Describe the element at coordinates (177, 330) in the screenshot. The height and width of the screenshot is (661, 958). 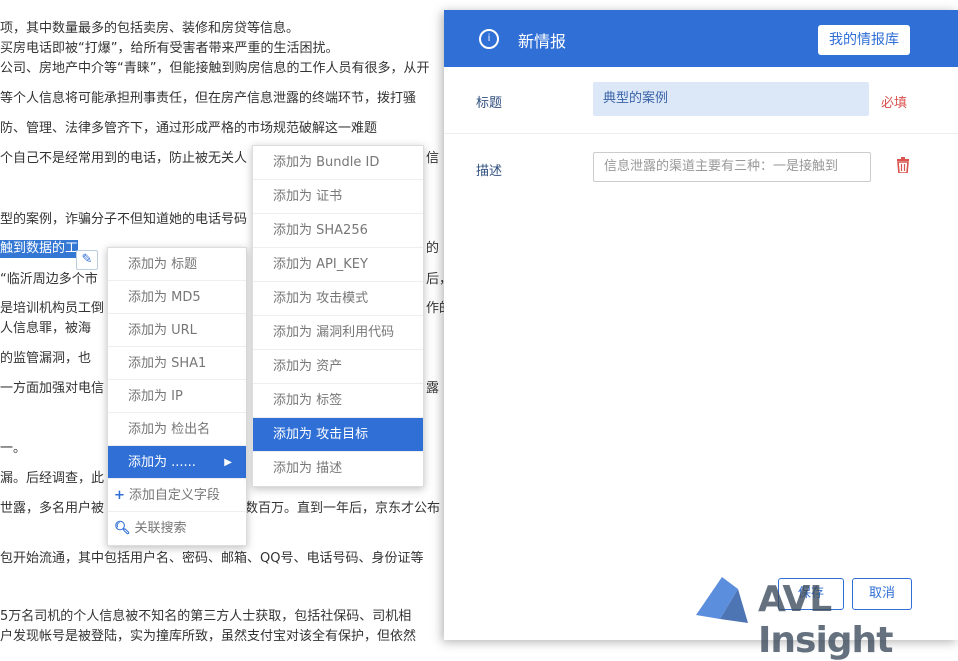
I see `menu-item-add-url: 添加为 URL` at that location.